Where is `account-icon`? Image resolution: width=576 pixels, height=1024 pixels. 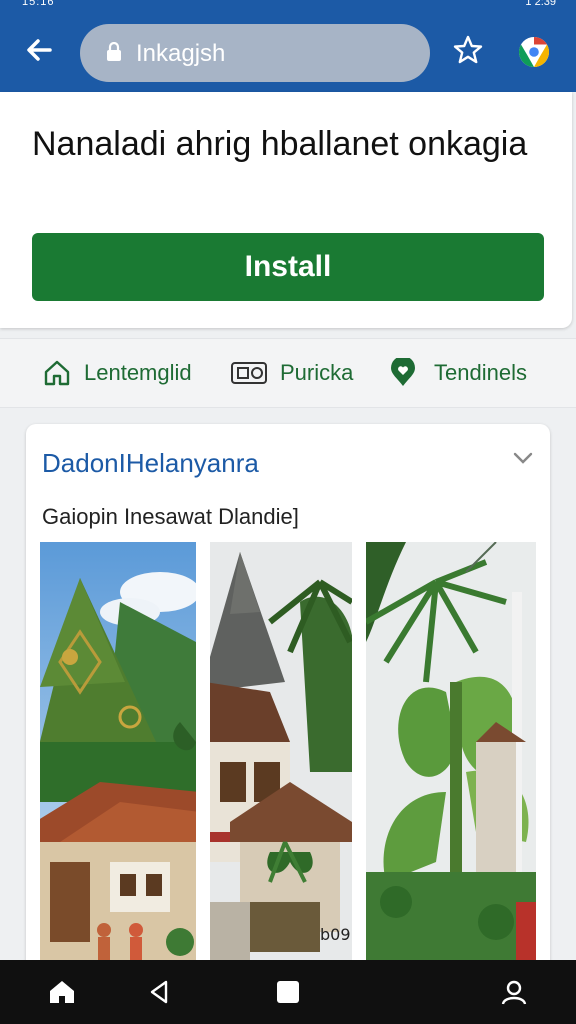 account-icon is located at coordinates (514, 992).